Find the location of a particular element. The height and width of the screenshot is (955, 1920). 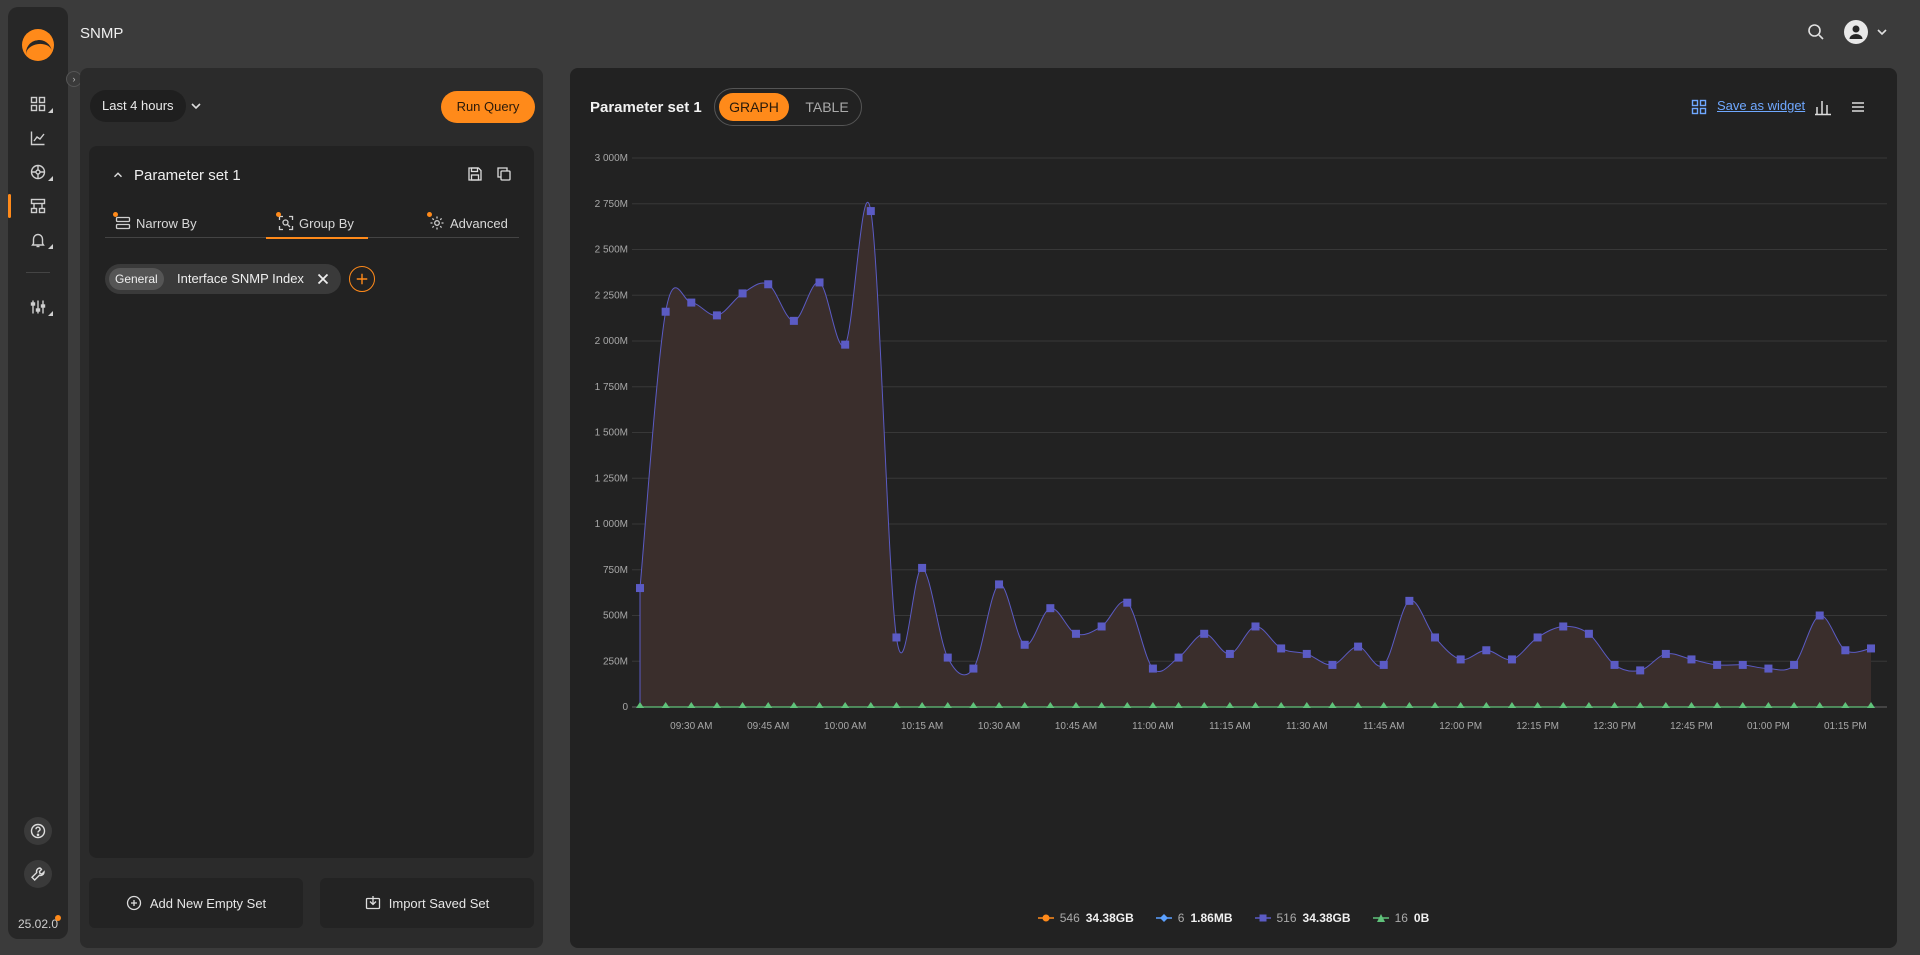

y-tick-label: 250M is located at coordinates (615, 661).